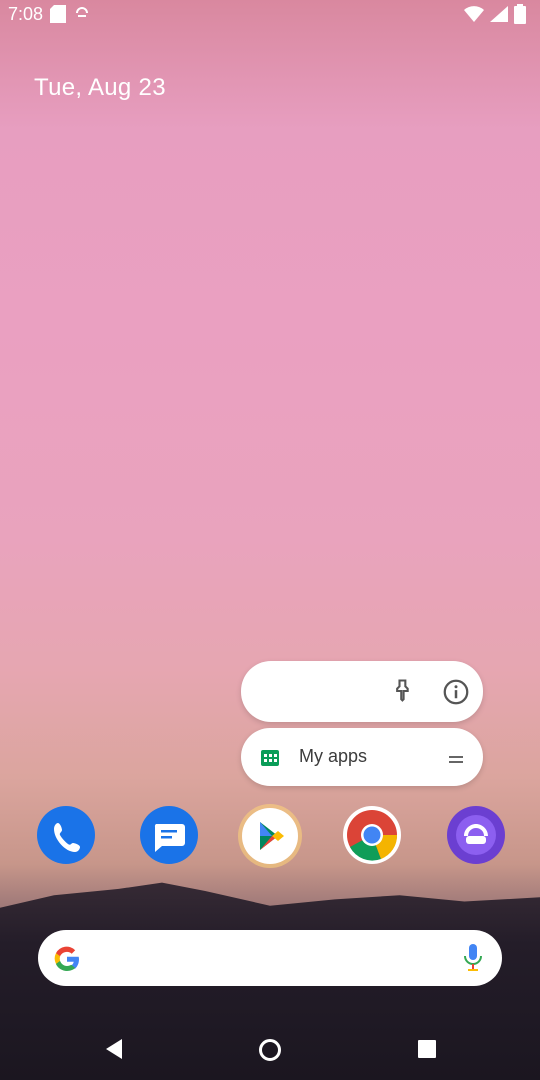 The width and height of the screenshot is (540, 1080). What do you see at coordinates (333, 756) in the screenshot?
I see `my-apps-label: My apps` at bounding box center [333, 756].